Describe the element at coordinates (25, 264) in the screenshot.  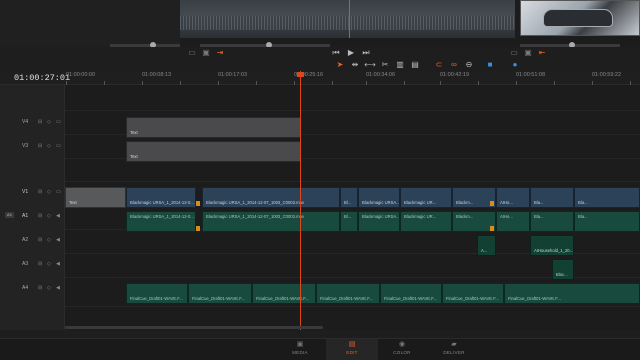
I see `track-label: A3` at that location.